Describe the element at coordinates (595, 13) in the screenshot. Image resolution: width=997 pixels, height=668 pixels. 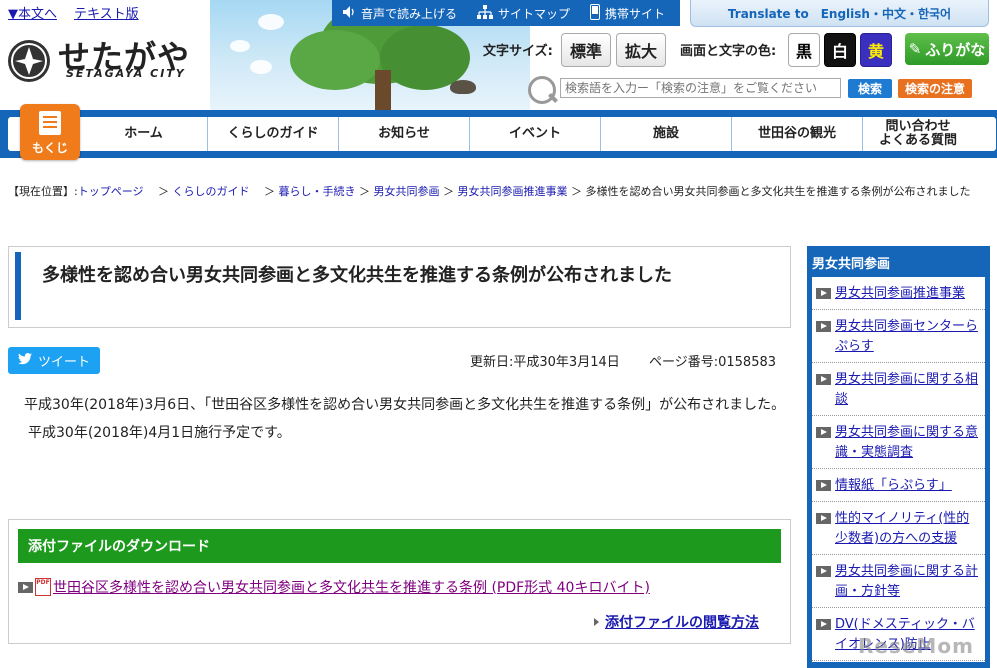
I see `mobile-phone-icon` at that location.